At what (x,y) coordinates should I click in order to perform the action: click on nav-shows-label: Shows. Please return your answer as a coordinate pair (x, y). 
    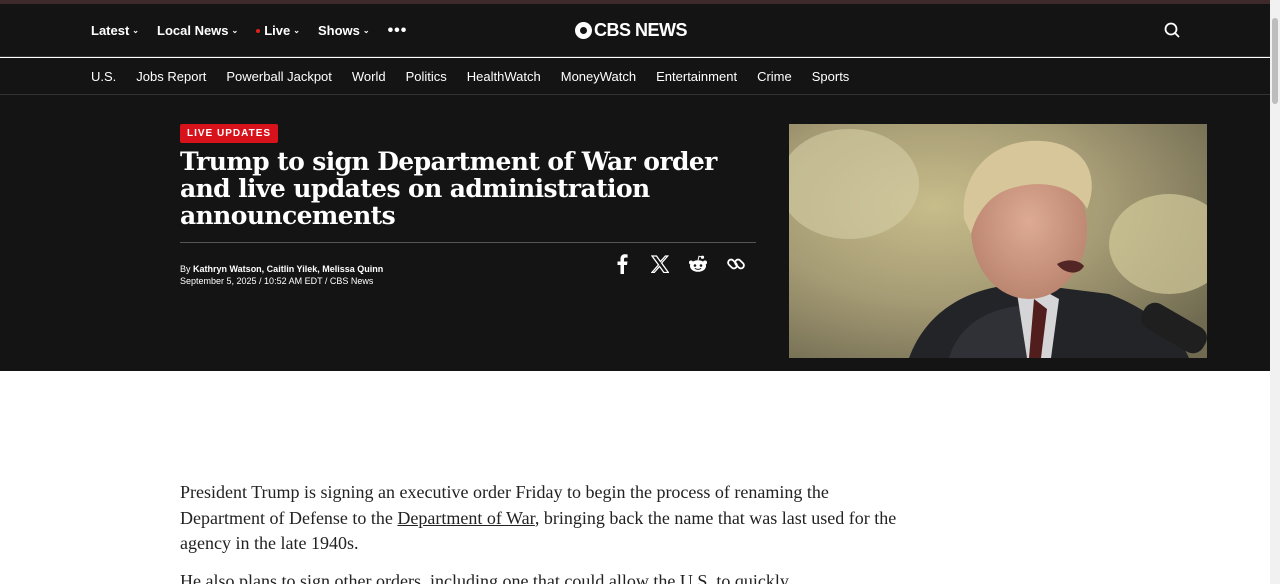
    Looking at the image, I should click on (338, 30).